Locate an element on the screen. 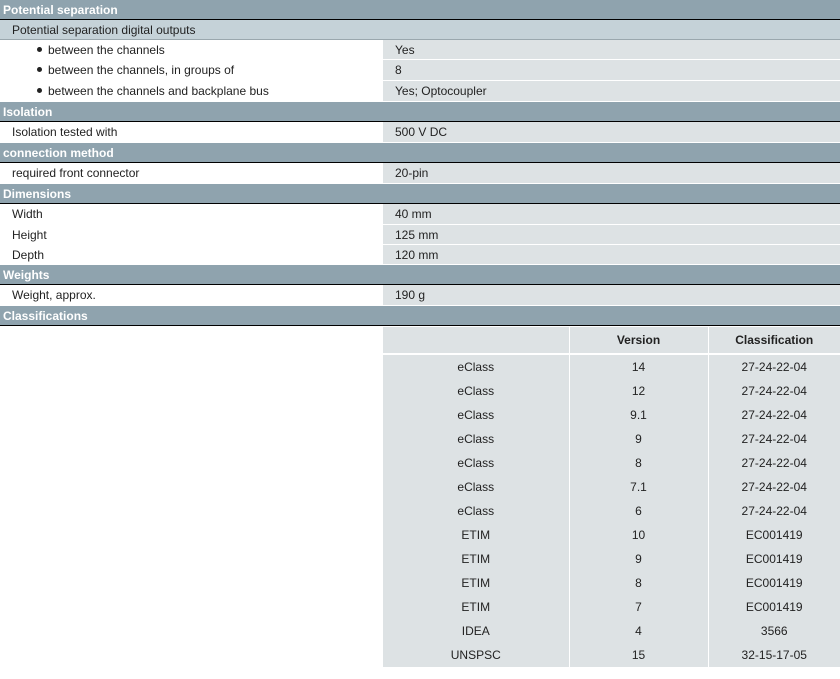  spec-label-text: between the channels, in groups of is located at coordinates (141, 70).